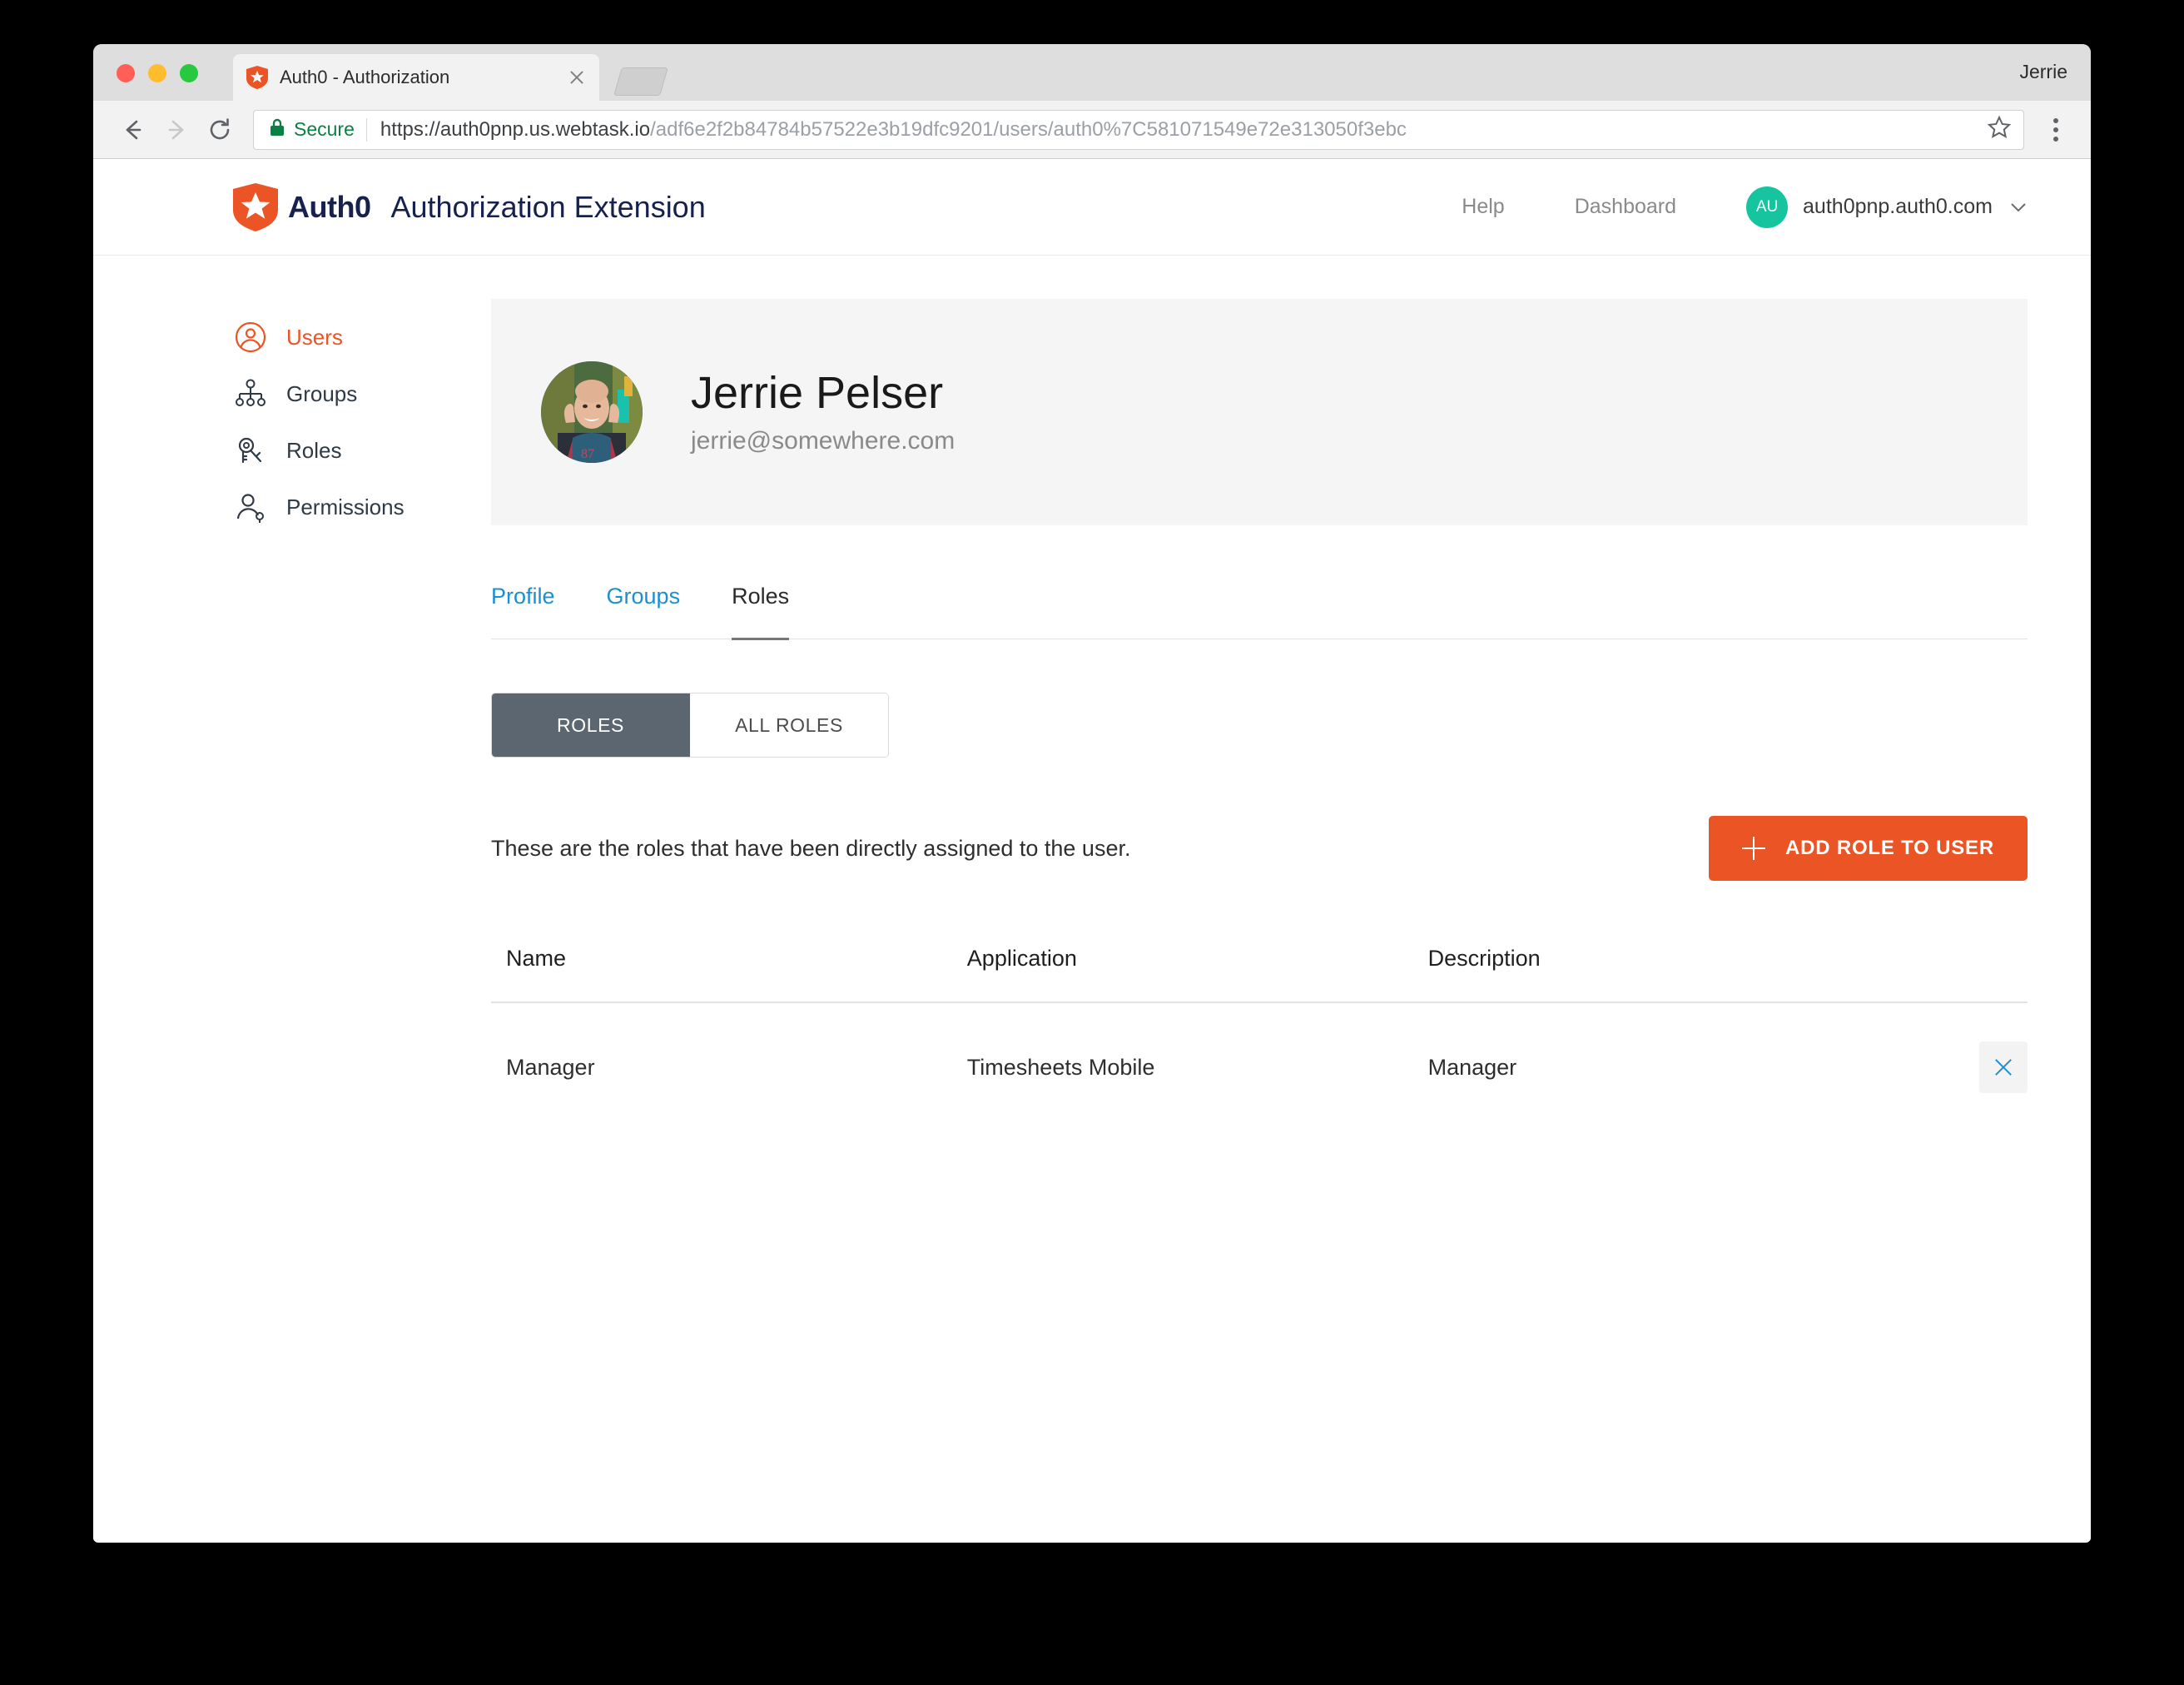 The height and width of the screenshot is (1685, 2184). I want to click on tenant-name: auth0pnp.auth0.com, so click(1898, 206).